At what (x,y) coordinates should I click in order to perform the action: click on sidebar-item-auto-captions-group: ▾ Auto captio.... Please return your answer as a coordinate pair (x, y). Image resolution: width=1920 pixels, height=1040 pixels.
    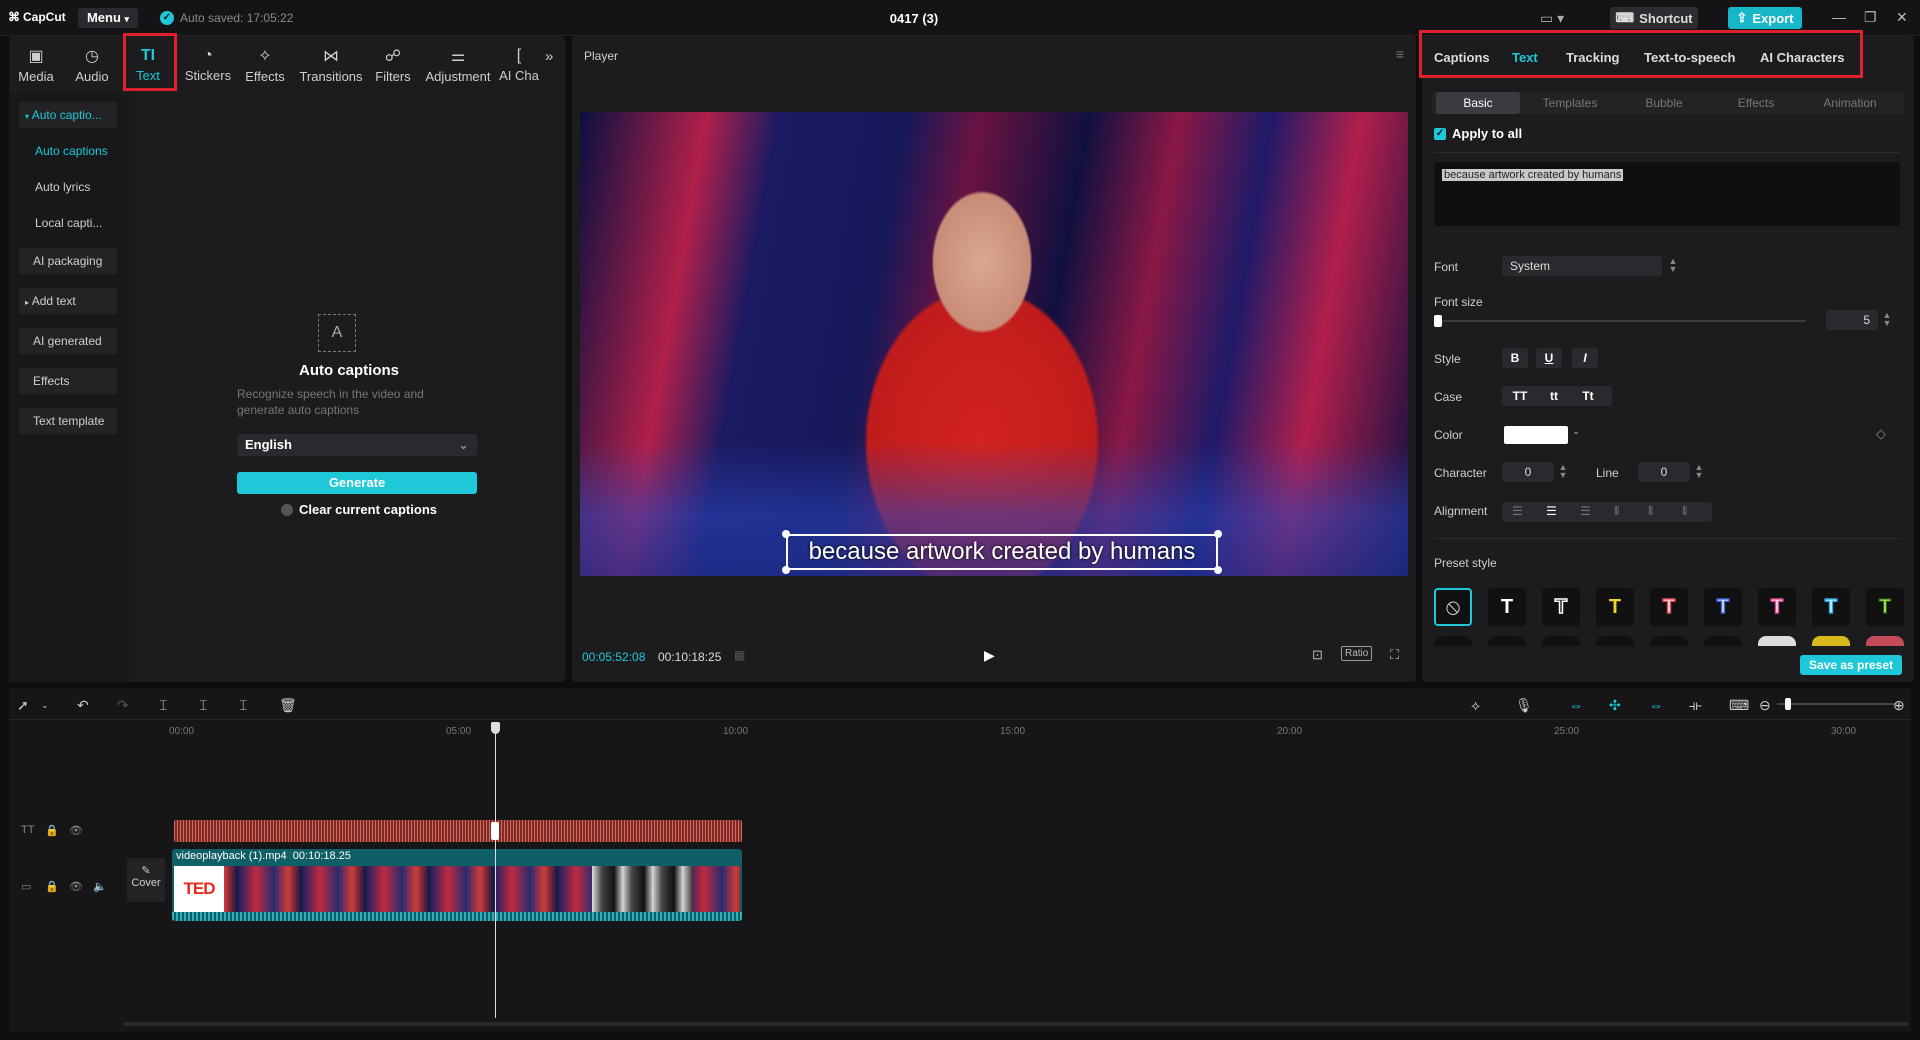
    Looking at the image, I should click on (68, 115).